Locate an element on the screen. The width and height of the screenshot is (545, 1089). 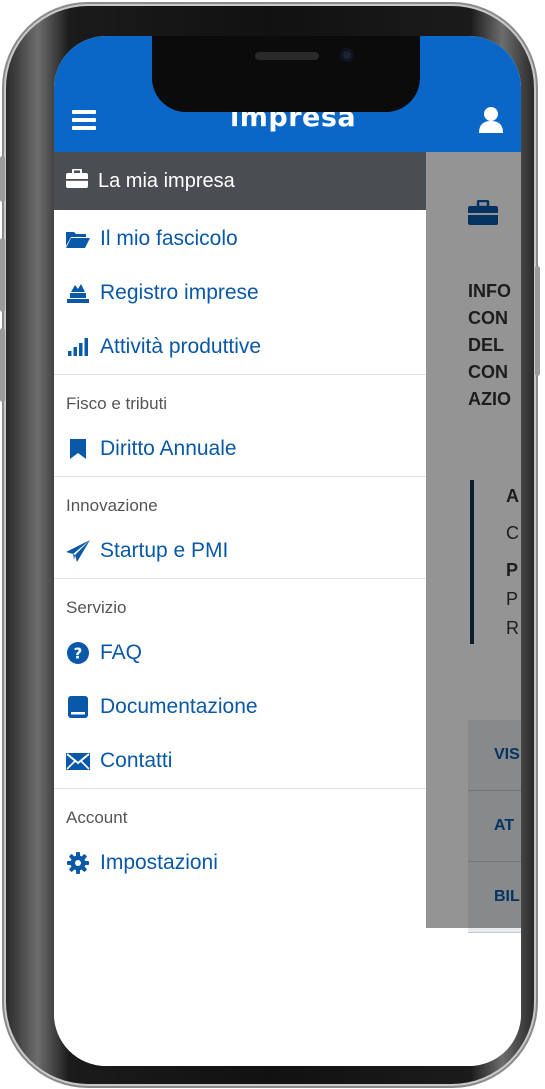
section-fisco: Fisco e tributi is located at coordinates (240, 398).